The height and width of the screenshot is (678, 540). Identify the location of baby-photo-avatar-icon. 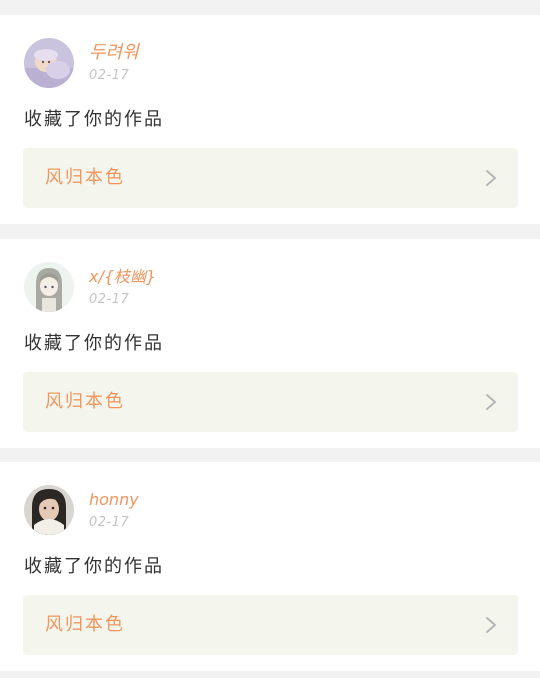
(49, 63).